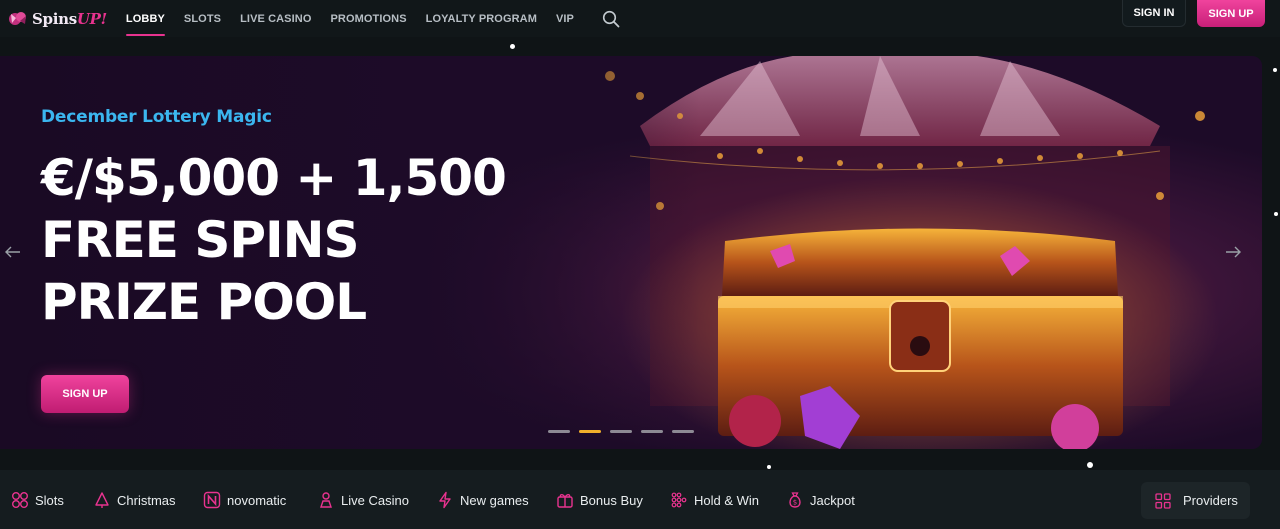  I want to click on nav-live-casino: LIVE CASINO, so click(275, 18).